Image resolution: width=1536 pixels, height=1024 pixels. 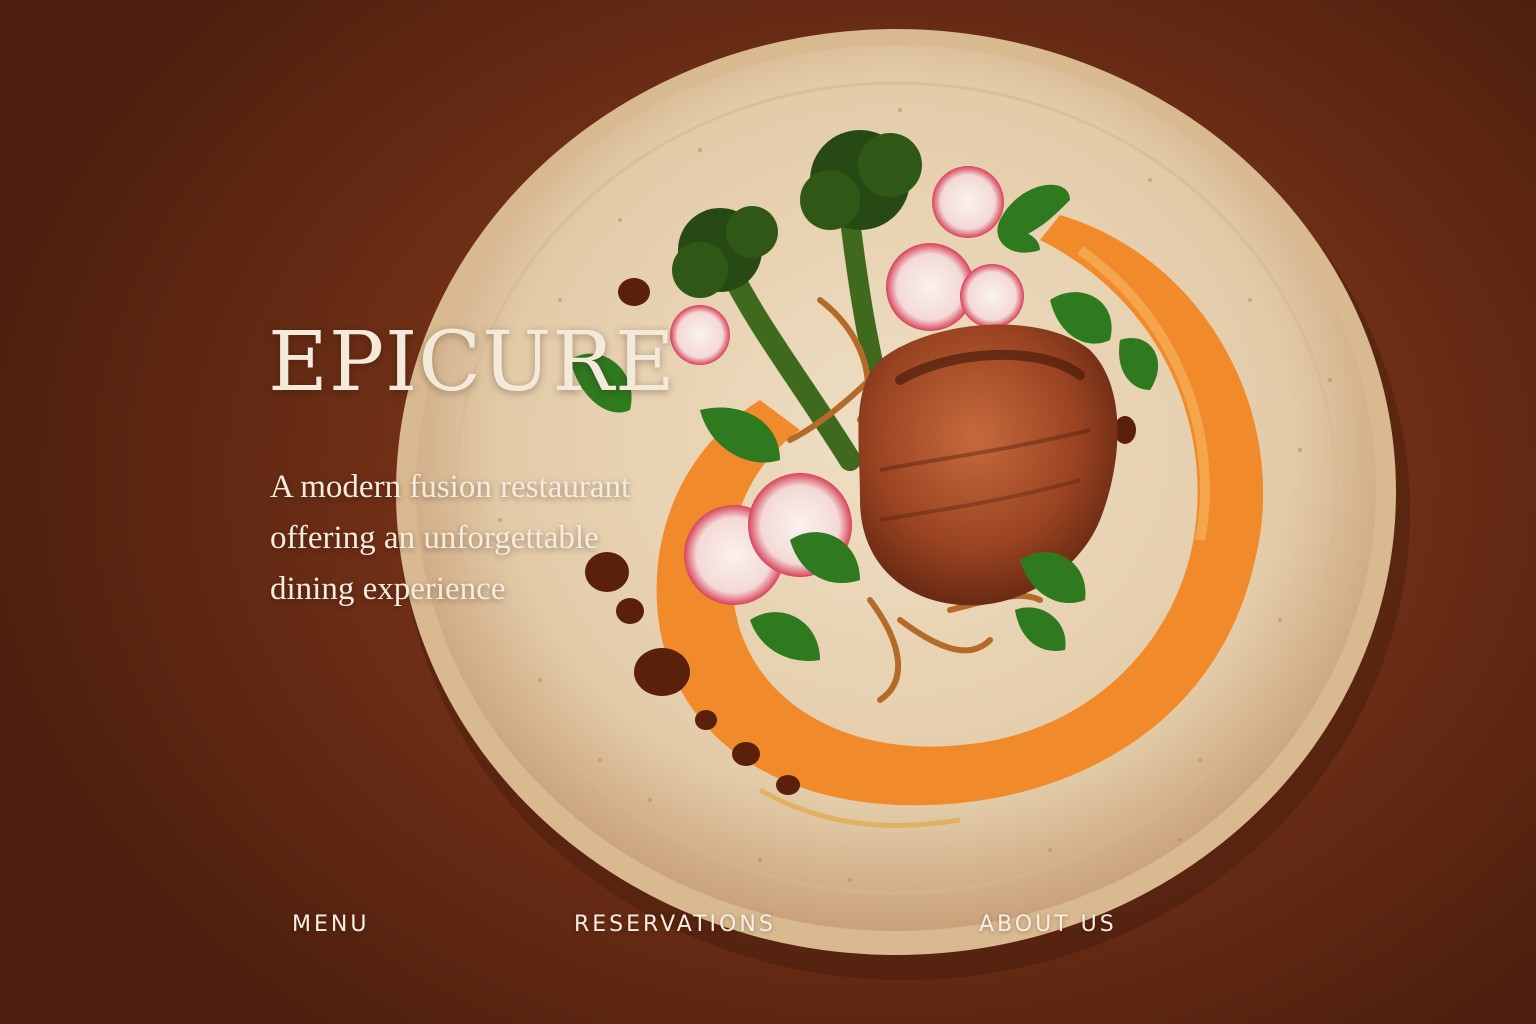 I want to click on tagline-line: dining experience, so click(x=388, y=589).